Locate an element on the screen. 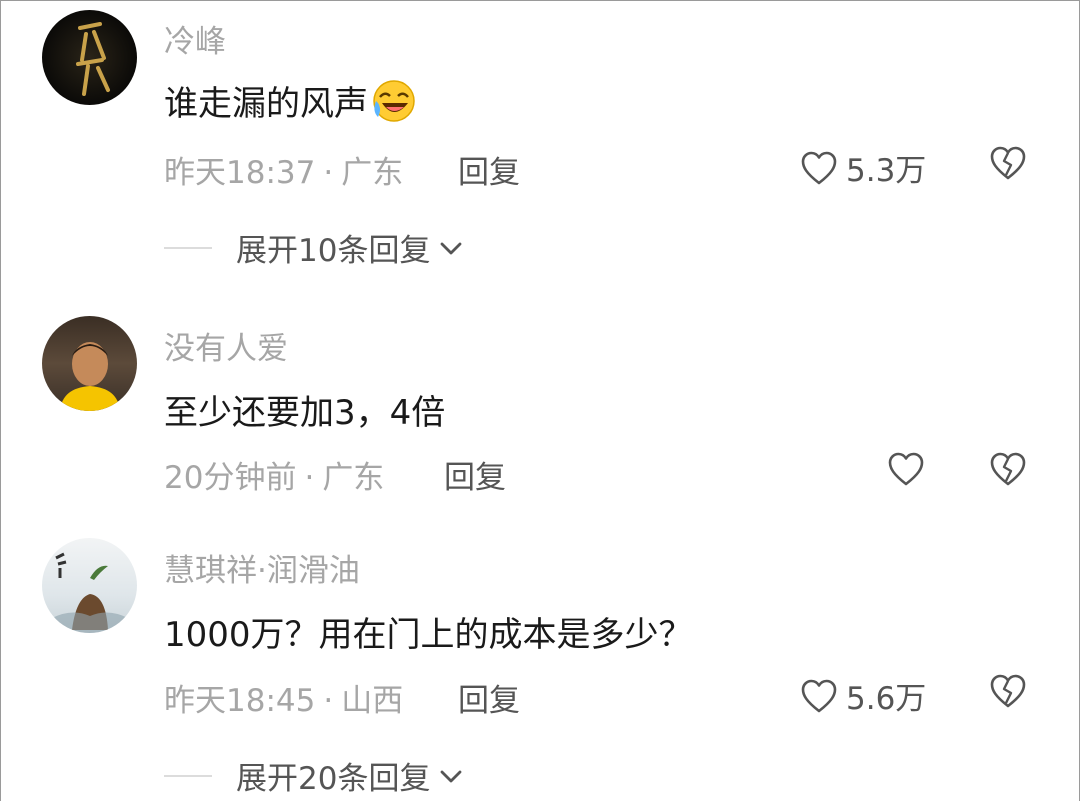 This screenshot has width=1080, height=802. expand-replies-button: 展开10条回复 is located at coordinates (314, 247).